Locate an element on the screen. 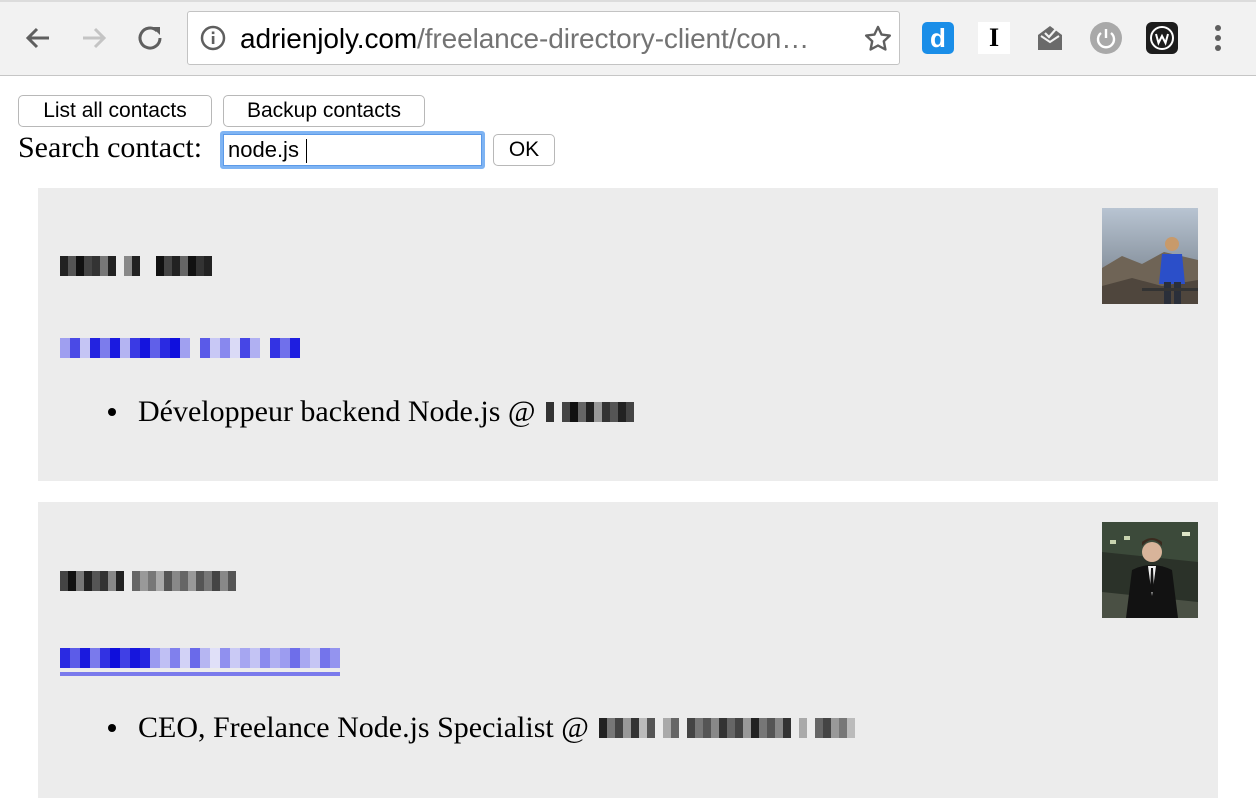 The width and height of the screenshot is (1256, 812). w-circle-icon is located at coordinates (1162, 38).